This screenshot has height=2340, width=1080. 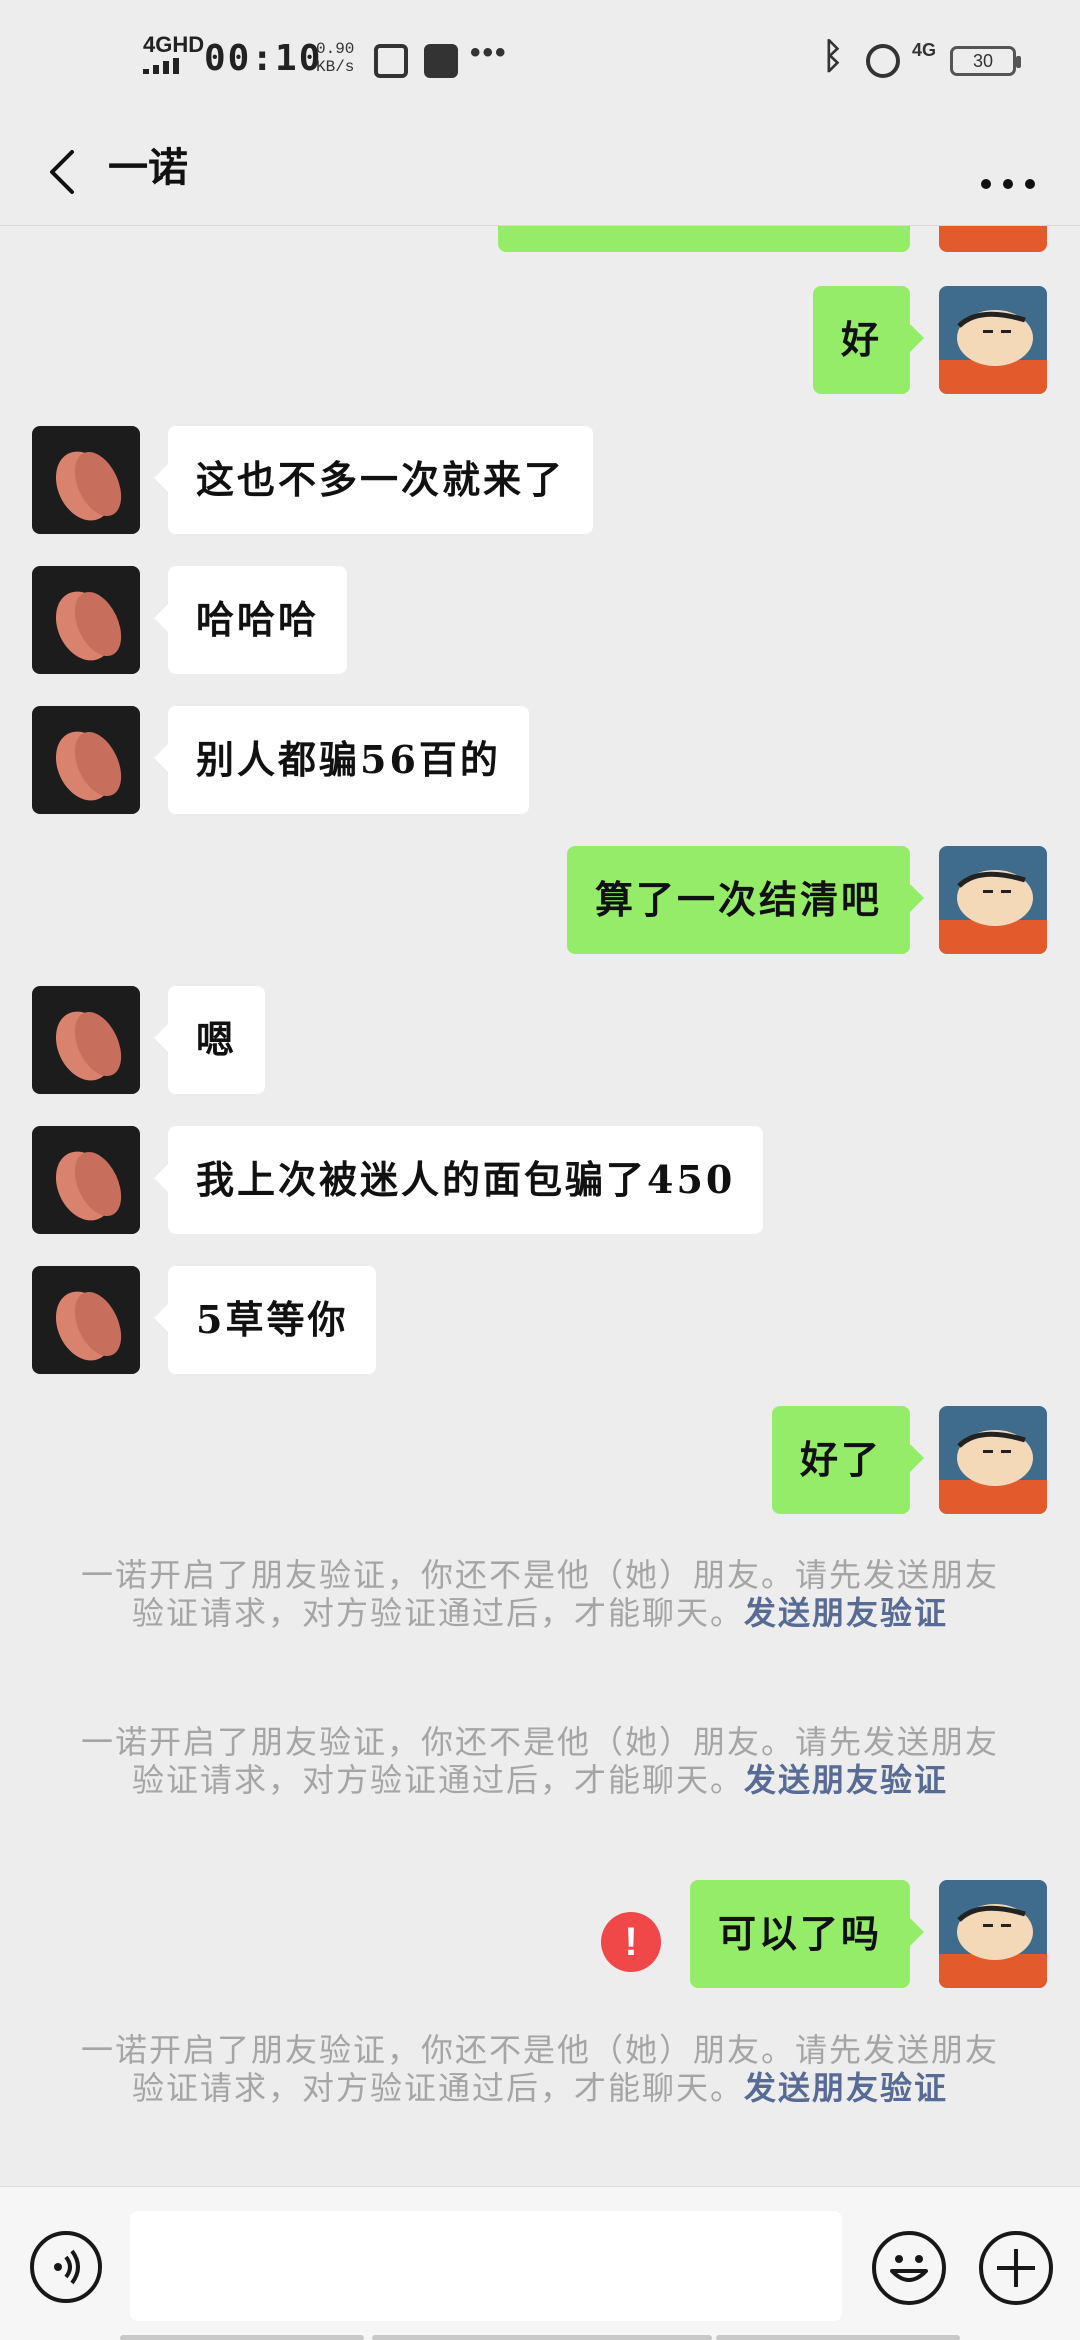 I want to click on more-options-icon, so click(x=1008, y=172).